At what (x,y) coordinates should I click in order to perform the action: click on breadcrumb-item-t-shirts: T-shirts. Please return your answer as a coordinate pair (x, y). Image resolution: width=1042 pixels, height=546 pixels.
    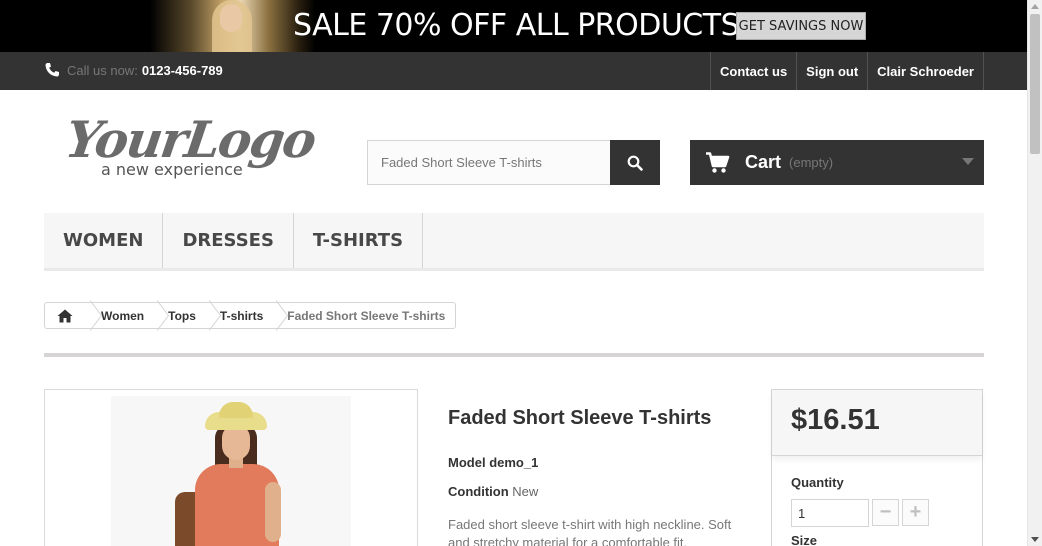
    Looking at the image, I should click on (239, 315).